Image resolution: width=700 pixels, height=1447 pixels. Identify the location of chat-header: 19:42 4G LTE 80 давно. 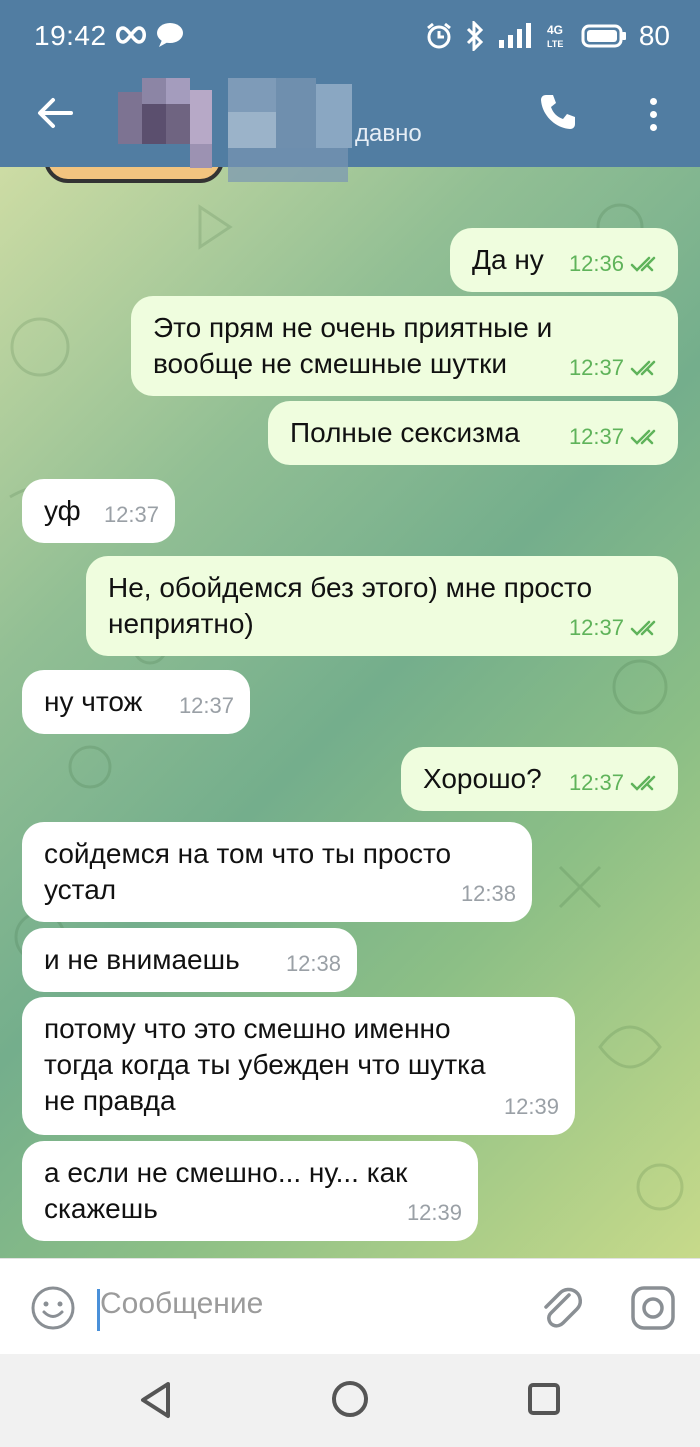
(350, 91).